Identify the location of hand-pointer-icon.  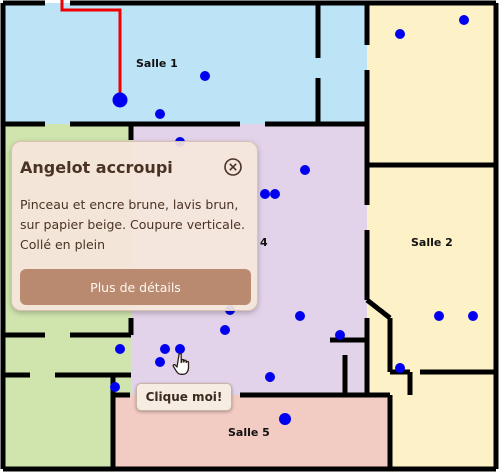
(181, 363).